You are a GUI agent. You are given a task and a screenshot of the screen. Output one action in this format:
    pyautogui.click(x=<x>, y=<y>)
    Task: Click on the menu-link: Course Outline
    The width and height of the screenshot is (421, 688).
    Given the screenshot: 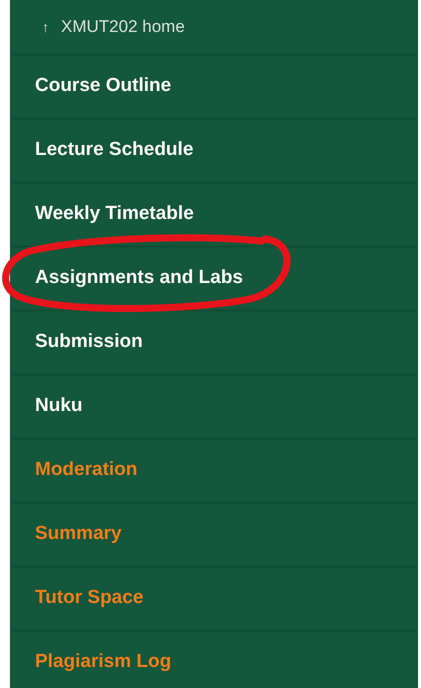 What is the action you would take?
    pyautogui.click(x=103, y=86)
    